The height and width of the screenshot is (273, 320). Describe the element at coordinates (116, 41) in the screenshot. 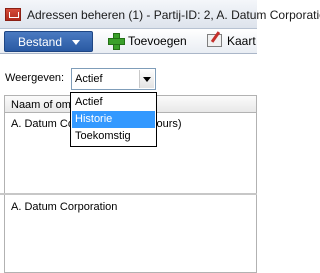

I see `plus-icon` at that location.